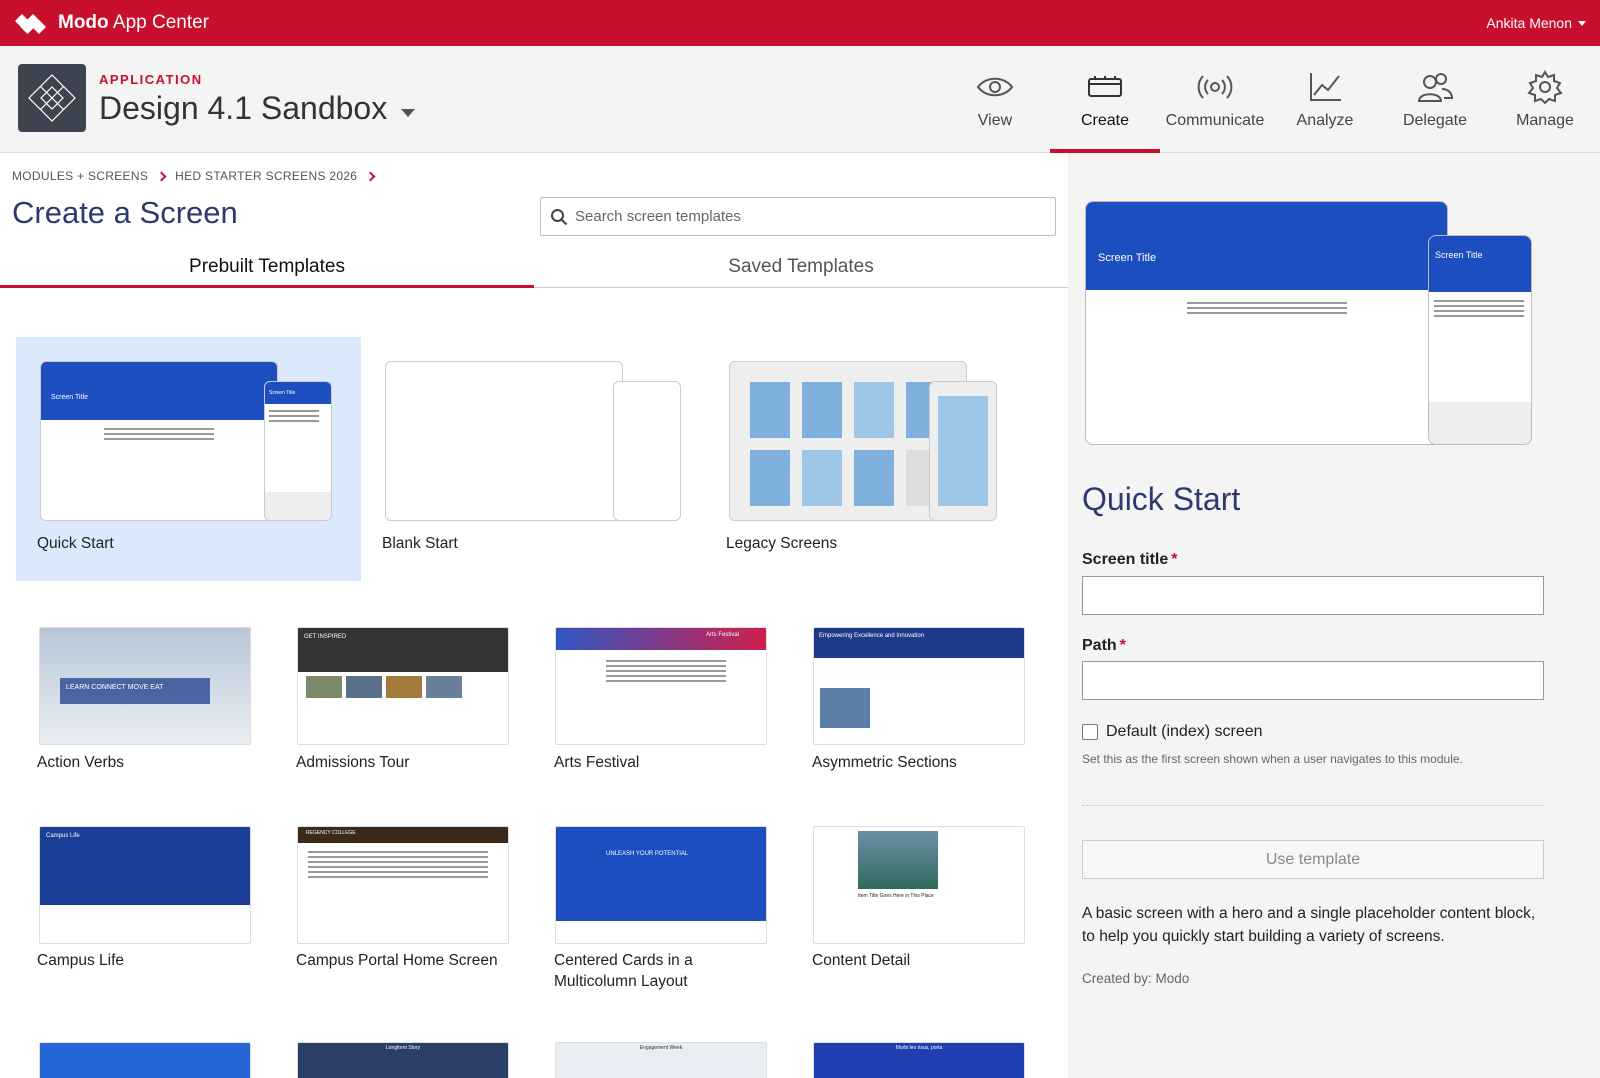 This screenshot has height=1078, width=1600. Describe the element at coordinates (243, 108) in the screenshot. I see `app-name: Design 4.1 Sandbox` at that location.